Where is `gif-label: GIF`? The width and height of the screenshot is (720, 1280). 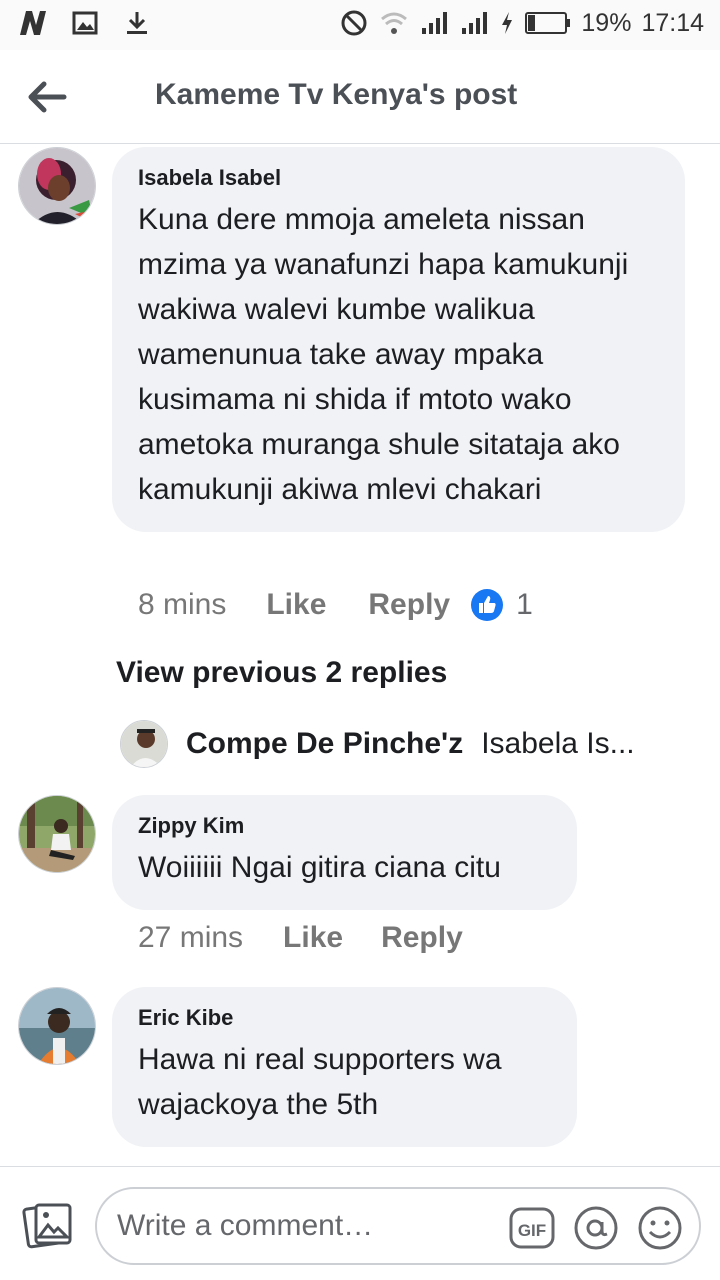 gif-label: GIF is located at coordinates (532, 1230).